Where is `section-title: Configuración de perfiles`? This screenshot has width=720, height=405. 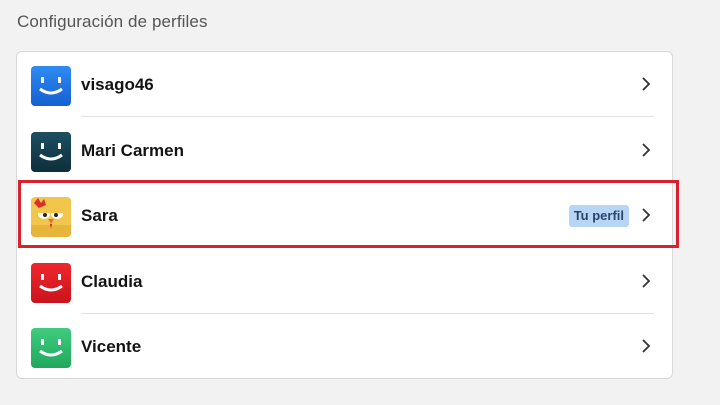 section-title: Configuración de perfiles is located at coordinates (112, 21).